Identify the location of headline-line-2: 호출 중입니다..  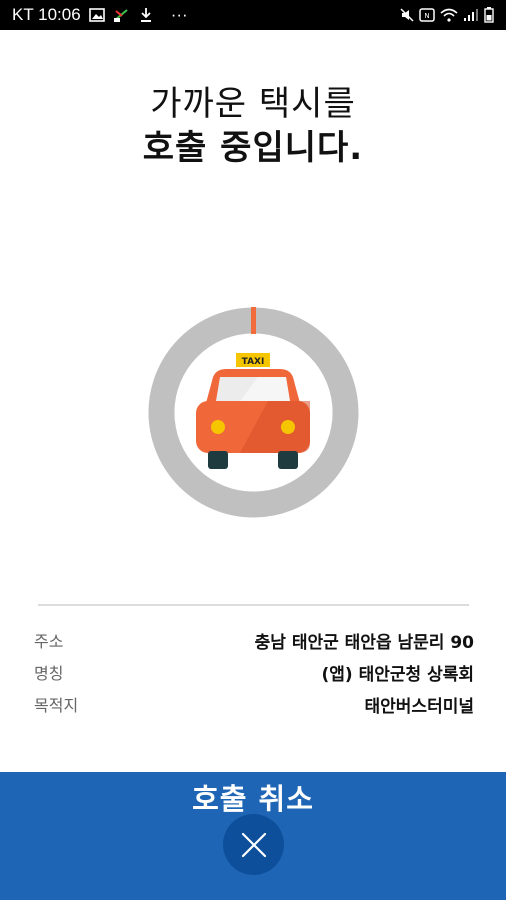
(253, 148).